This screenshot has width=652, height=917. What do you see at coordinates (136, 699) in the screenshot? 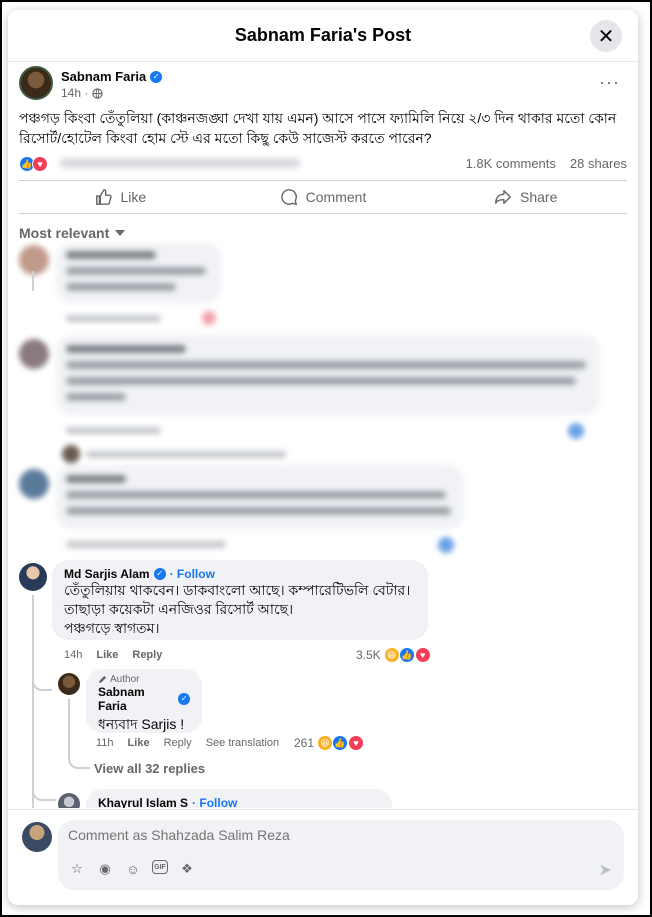
I see `reply-author-name: Sabnam Faria` at bounding box center [136, 699].